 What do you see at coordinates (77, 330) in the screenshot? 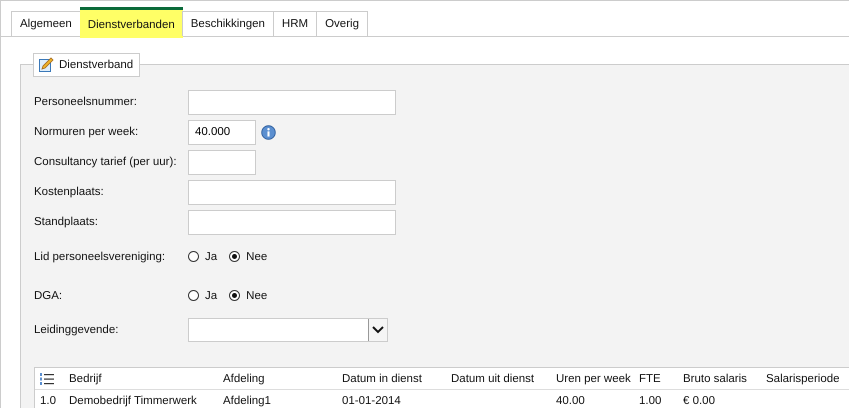
I see `field-label: Leidinggevende:` at bounding box center [77, 330].